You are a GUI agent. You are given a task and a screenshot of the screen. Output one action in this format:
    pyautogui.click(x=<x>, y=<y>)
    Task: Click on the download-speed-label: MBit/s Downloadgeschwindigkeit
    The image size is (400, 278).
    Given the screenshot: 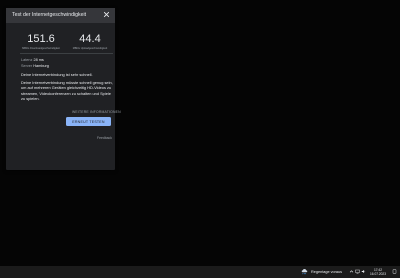 What is the action you would take?
    pyautogui.click(x=41, y=48)
    